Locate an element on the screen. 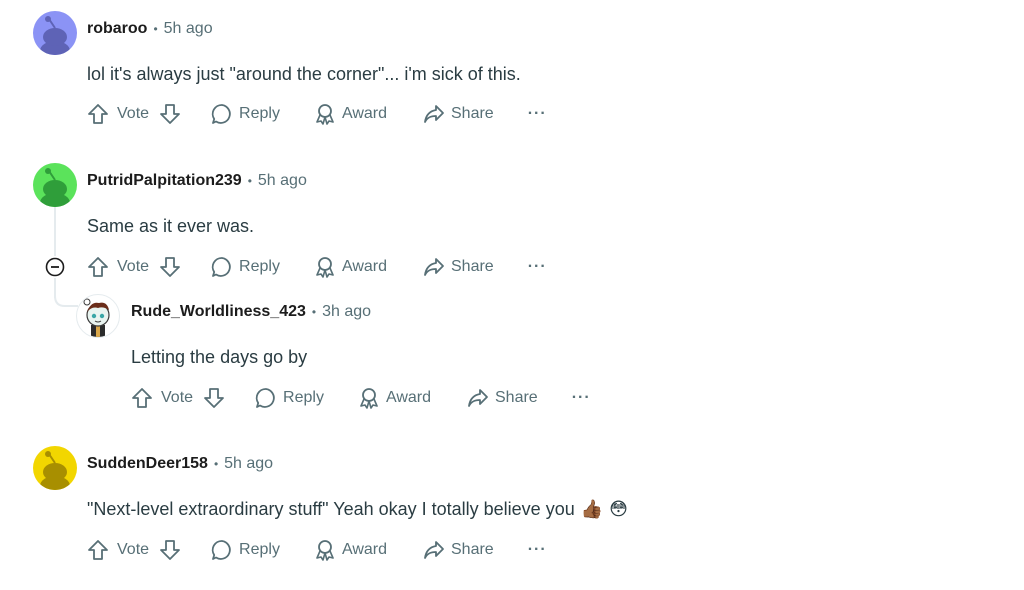 The width and height of the screenshot is (1024, 590). thread-line is located at coordinates (55, 231).